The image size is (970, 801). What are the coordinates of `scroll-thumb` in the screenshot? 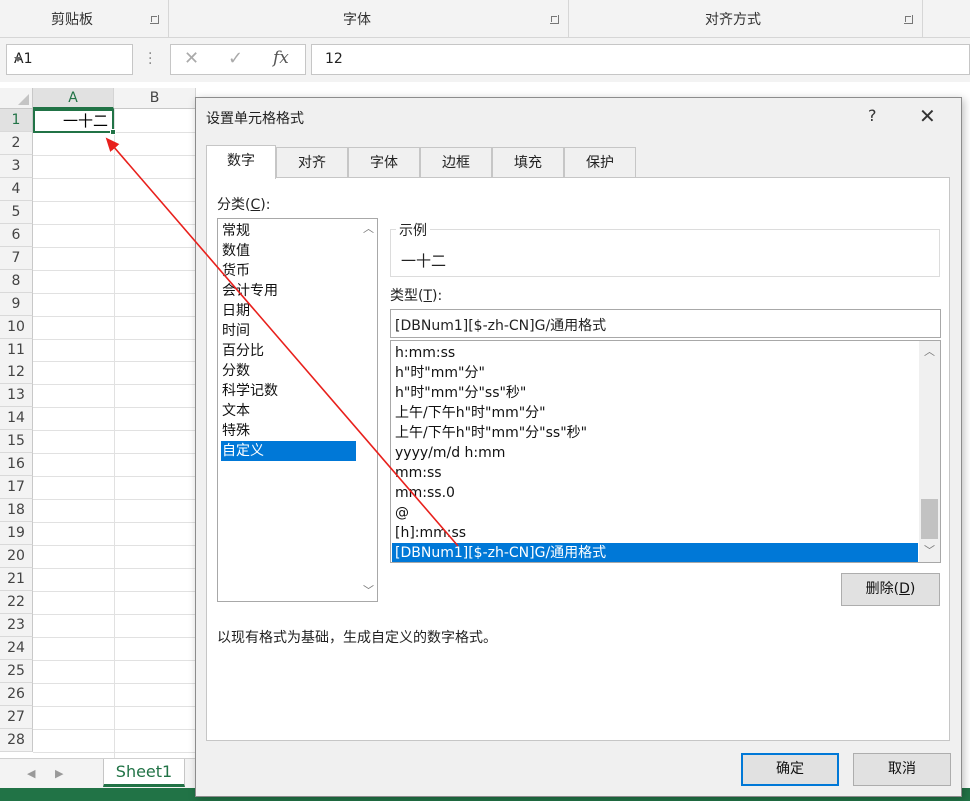 It's located at (929, 519).